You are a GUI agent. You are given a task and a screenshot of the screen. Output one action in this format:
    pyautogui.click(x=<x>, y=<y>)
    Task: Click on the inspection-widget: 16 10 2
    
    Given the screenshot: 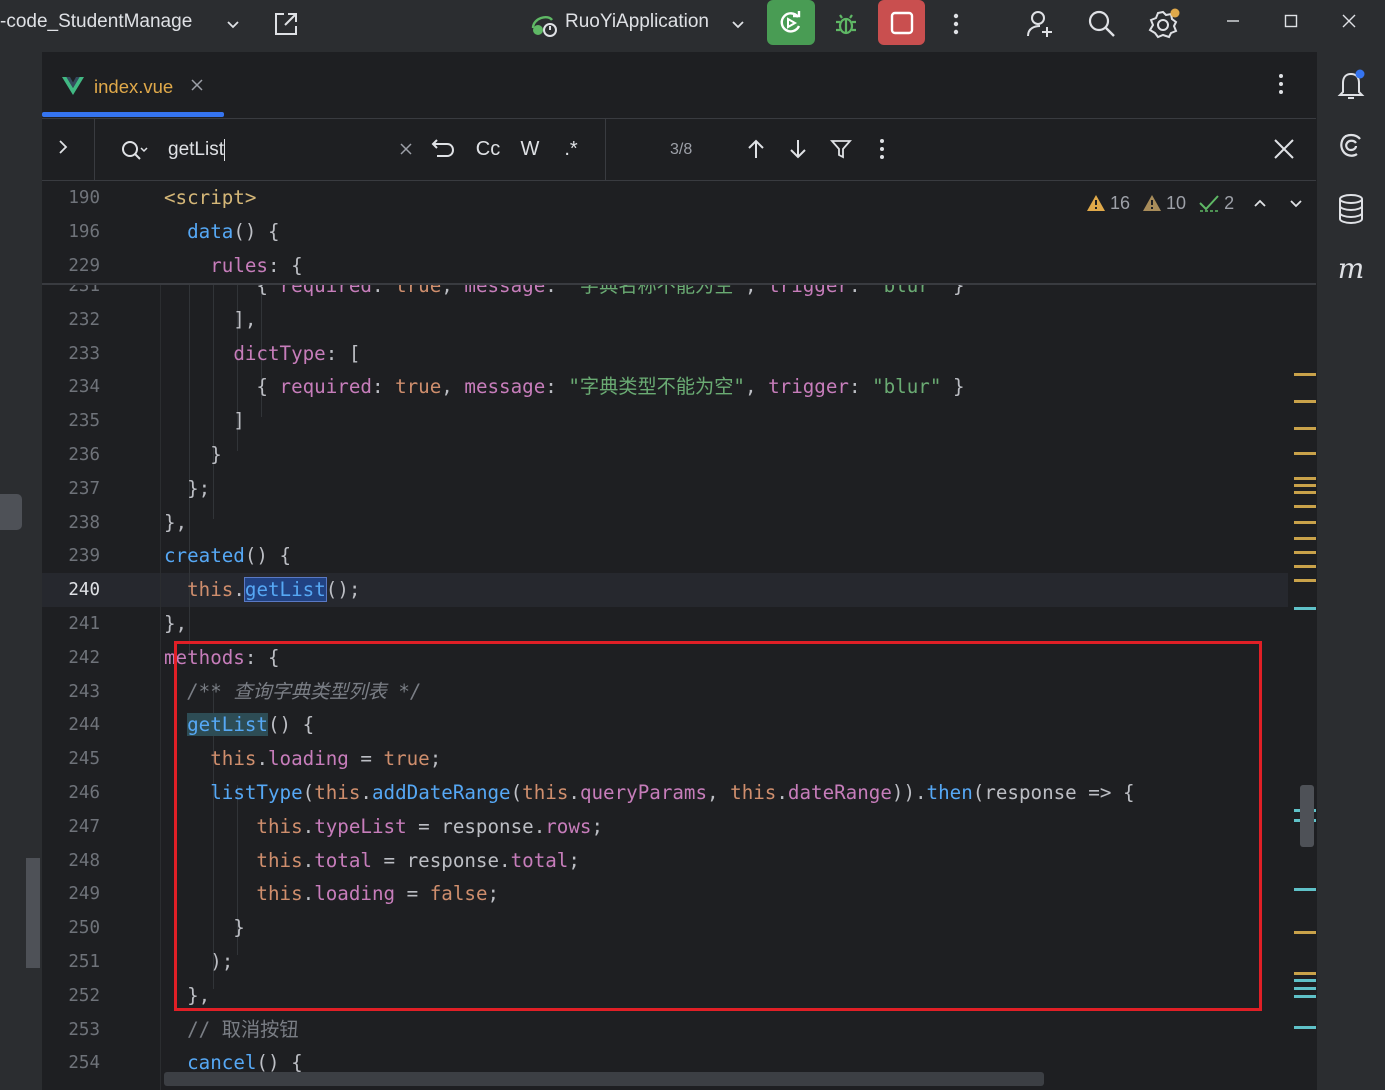 What is the action you would take?
    pyautogui.click(x=1195, y=203)
    